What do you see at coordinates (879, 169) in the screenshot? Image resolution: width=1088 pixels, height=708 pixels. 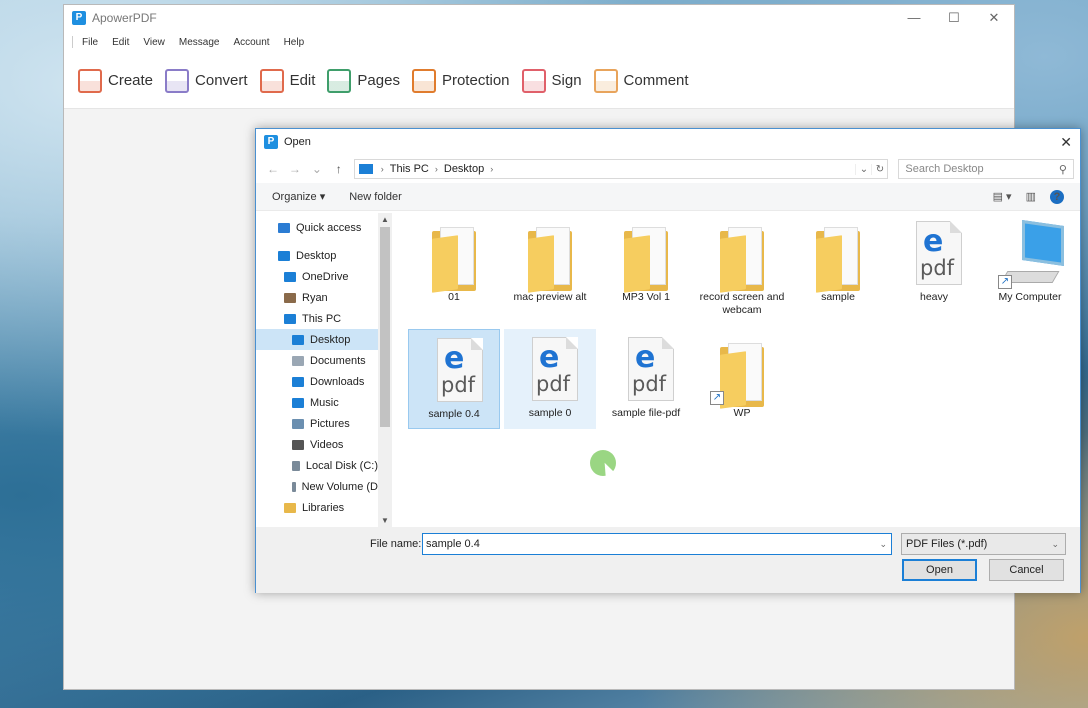 I see `refresh-icon: ↻` at bounding box center [879, 169].